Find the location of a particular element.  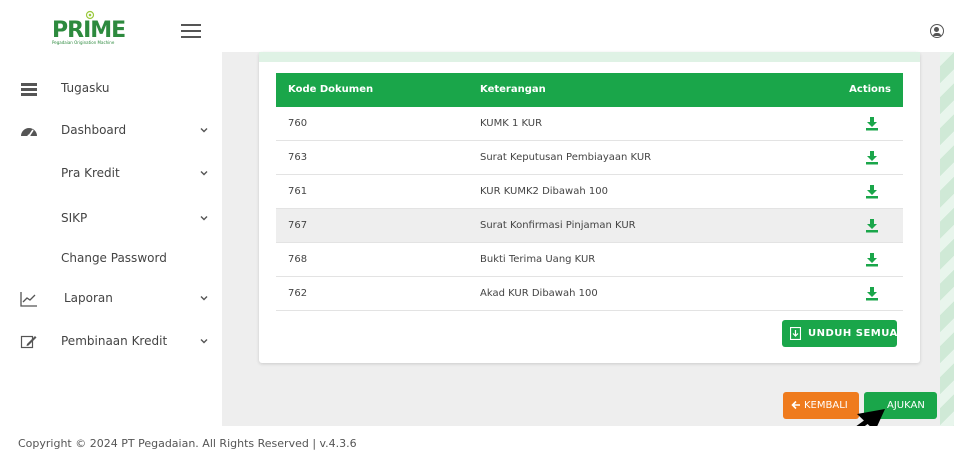

sidebar-item-label: Pra Kredit is located at coordinates (90, 173).